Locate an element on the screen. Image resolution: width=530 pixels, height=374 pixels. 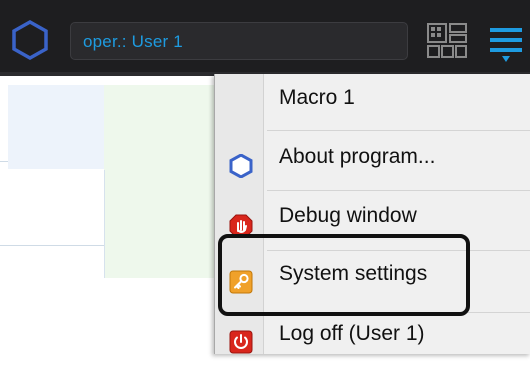
menu-item-label: Debug window is located at coordinates (348, 215).